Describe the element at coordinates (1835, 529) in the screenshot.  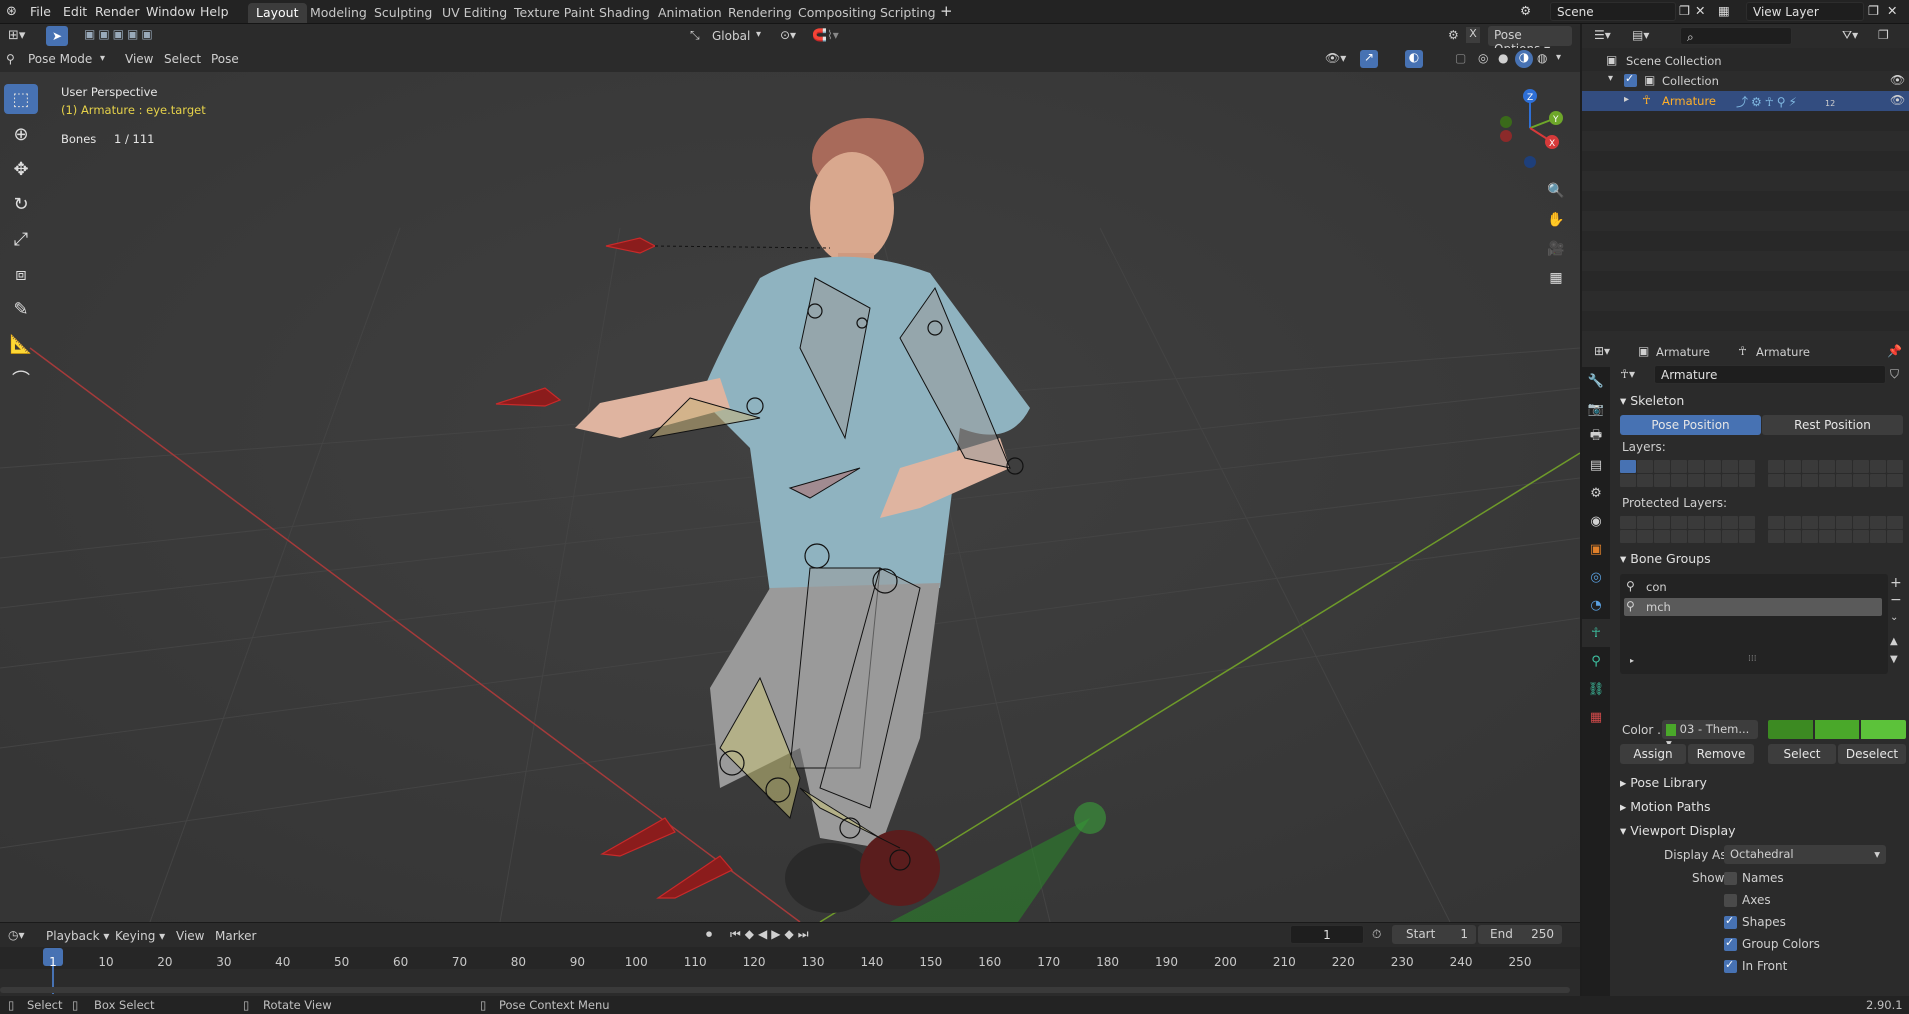
I see `protected-layers-right` at that location.